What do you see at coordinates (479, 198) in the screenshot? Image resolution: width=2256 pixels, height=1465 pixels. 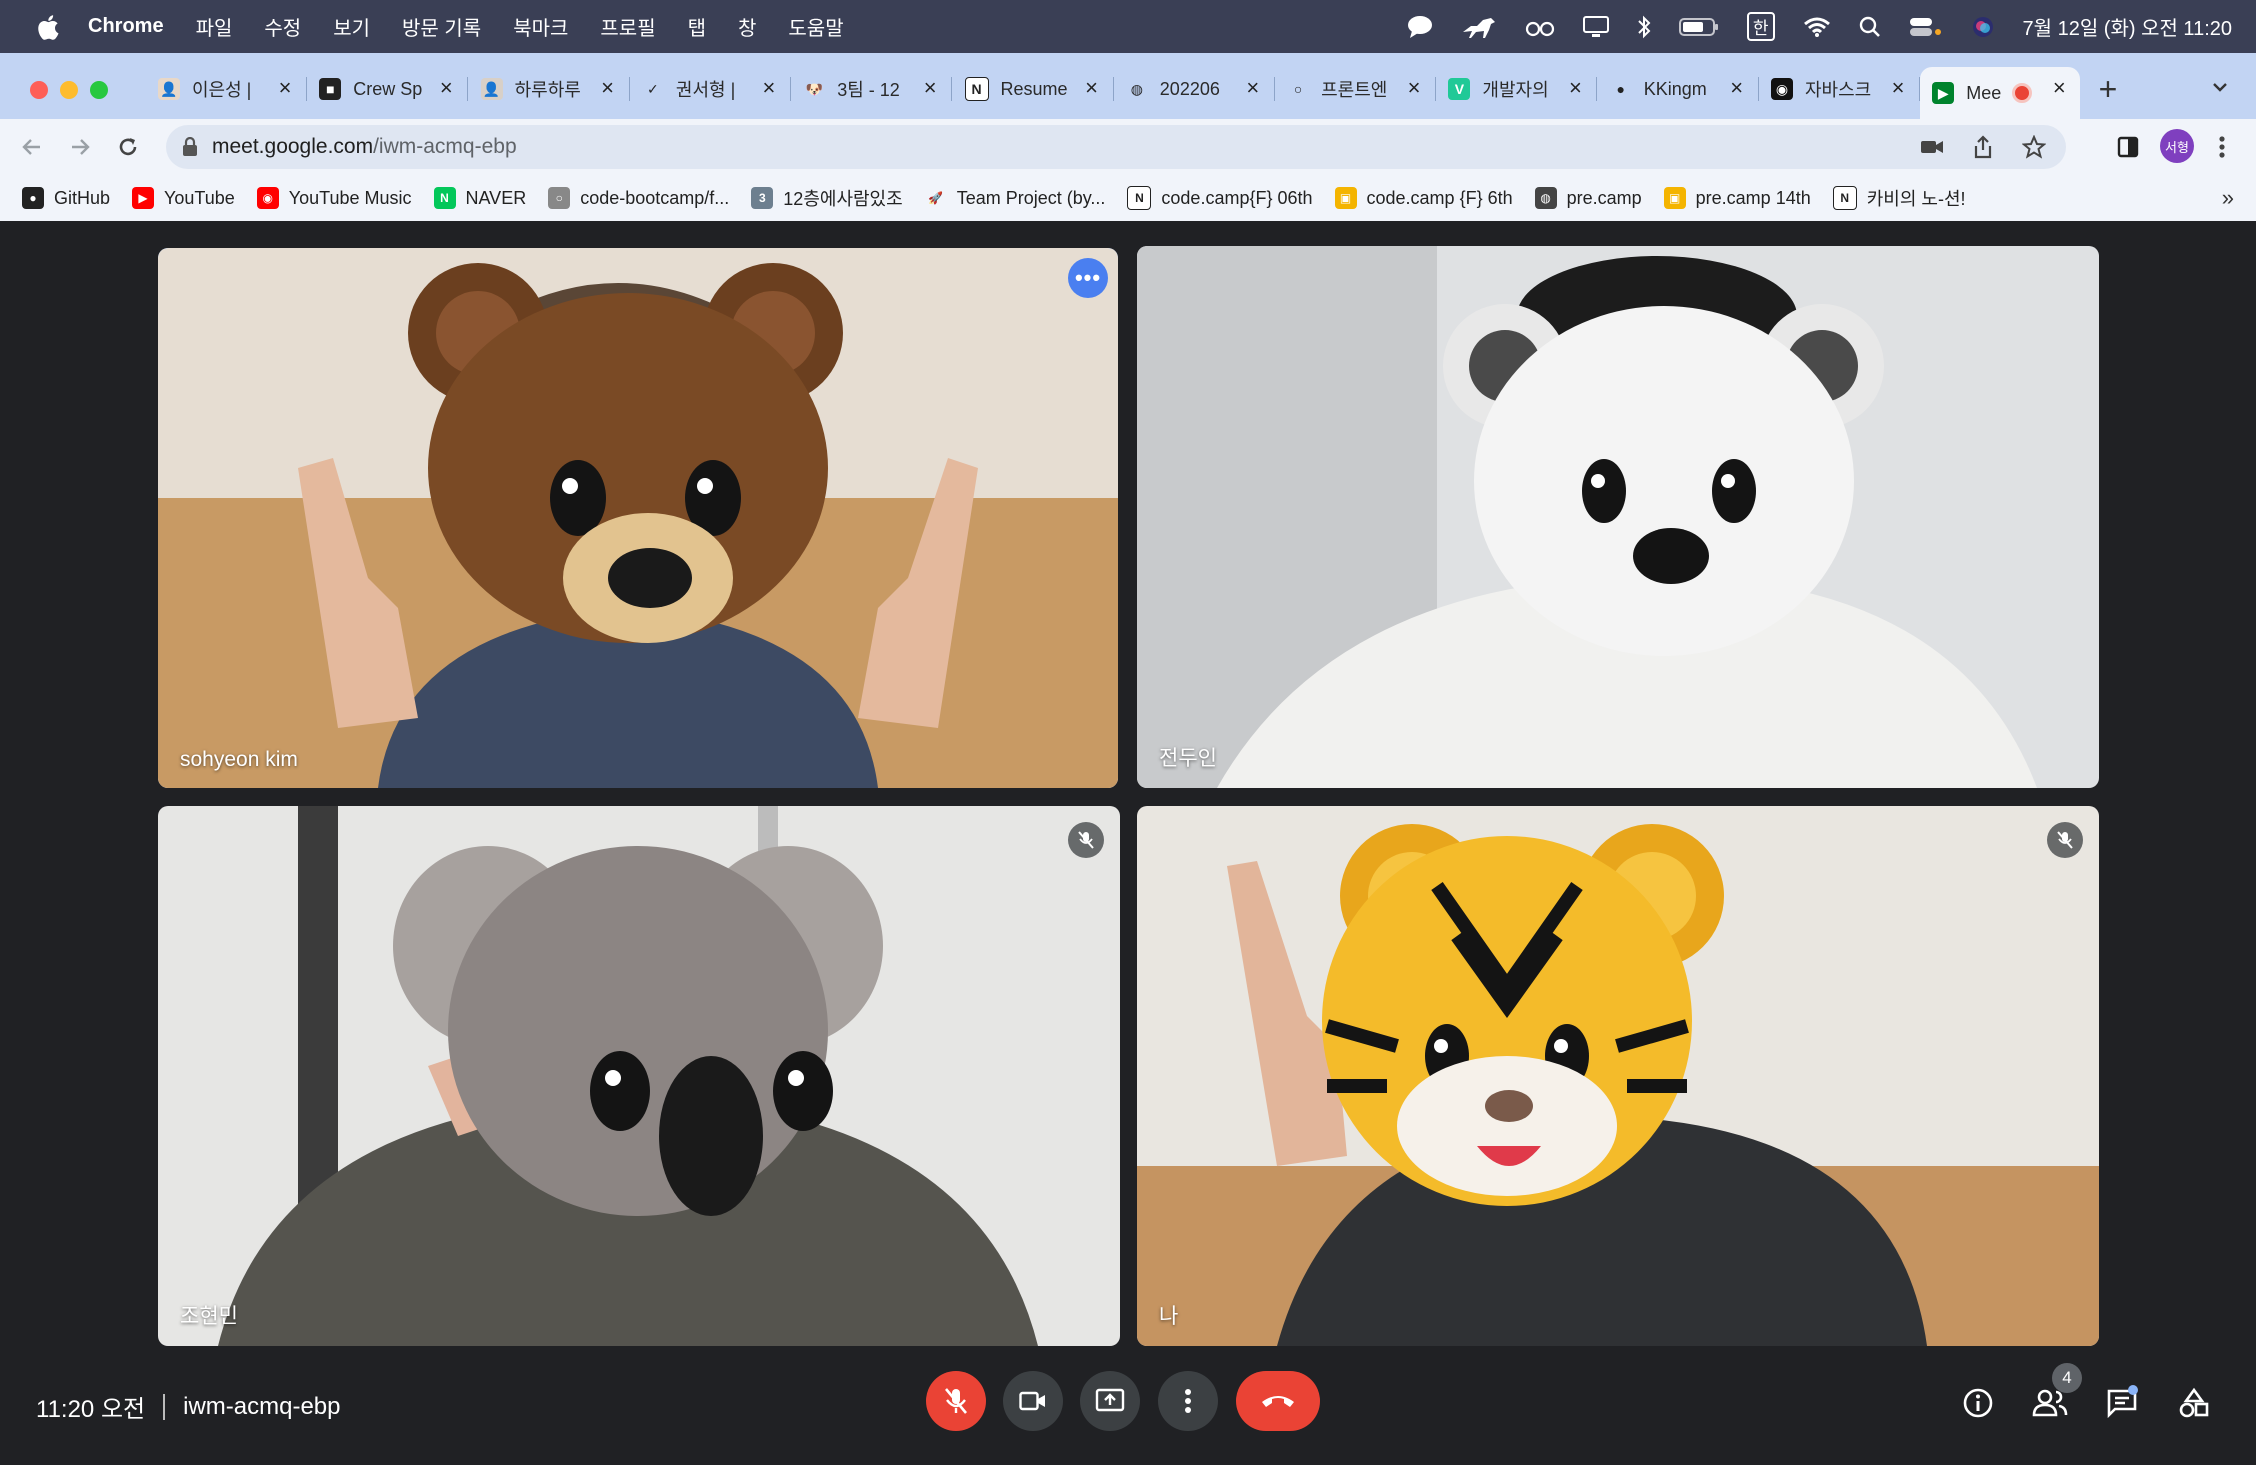 I see `bookmark-item: N NAVER` at bounding box center [479, 198].